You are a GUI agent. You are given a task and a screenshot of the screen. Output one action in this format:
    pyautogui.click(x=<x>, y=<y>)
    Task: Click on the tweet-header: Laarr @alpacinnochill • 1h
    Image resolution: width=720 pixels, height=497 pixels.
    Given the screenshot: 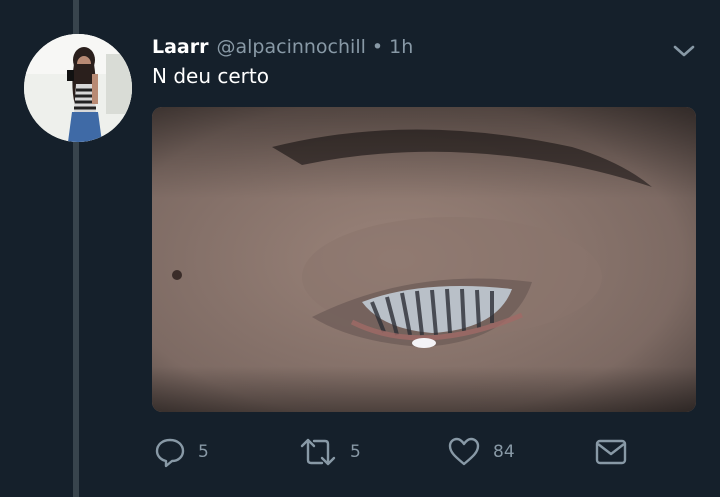 What is the action you would take?
    pyautogui.click(x=282, y=47)
    